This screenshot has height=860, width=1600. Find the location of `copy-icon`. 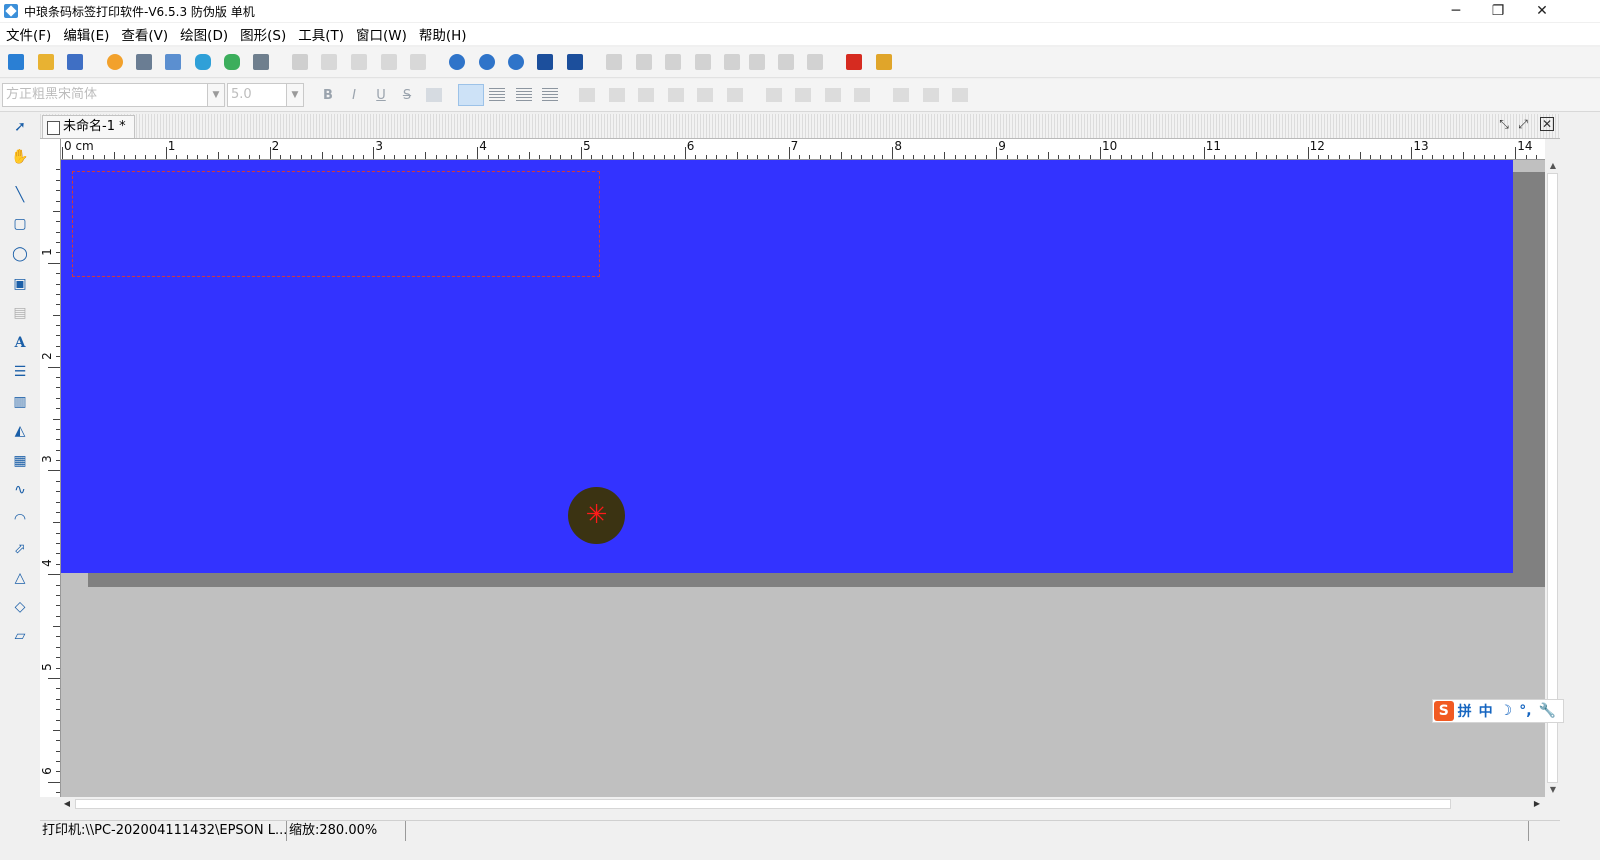

copy-icon is located at coordinates (329, 62).